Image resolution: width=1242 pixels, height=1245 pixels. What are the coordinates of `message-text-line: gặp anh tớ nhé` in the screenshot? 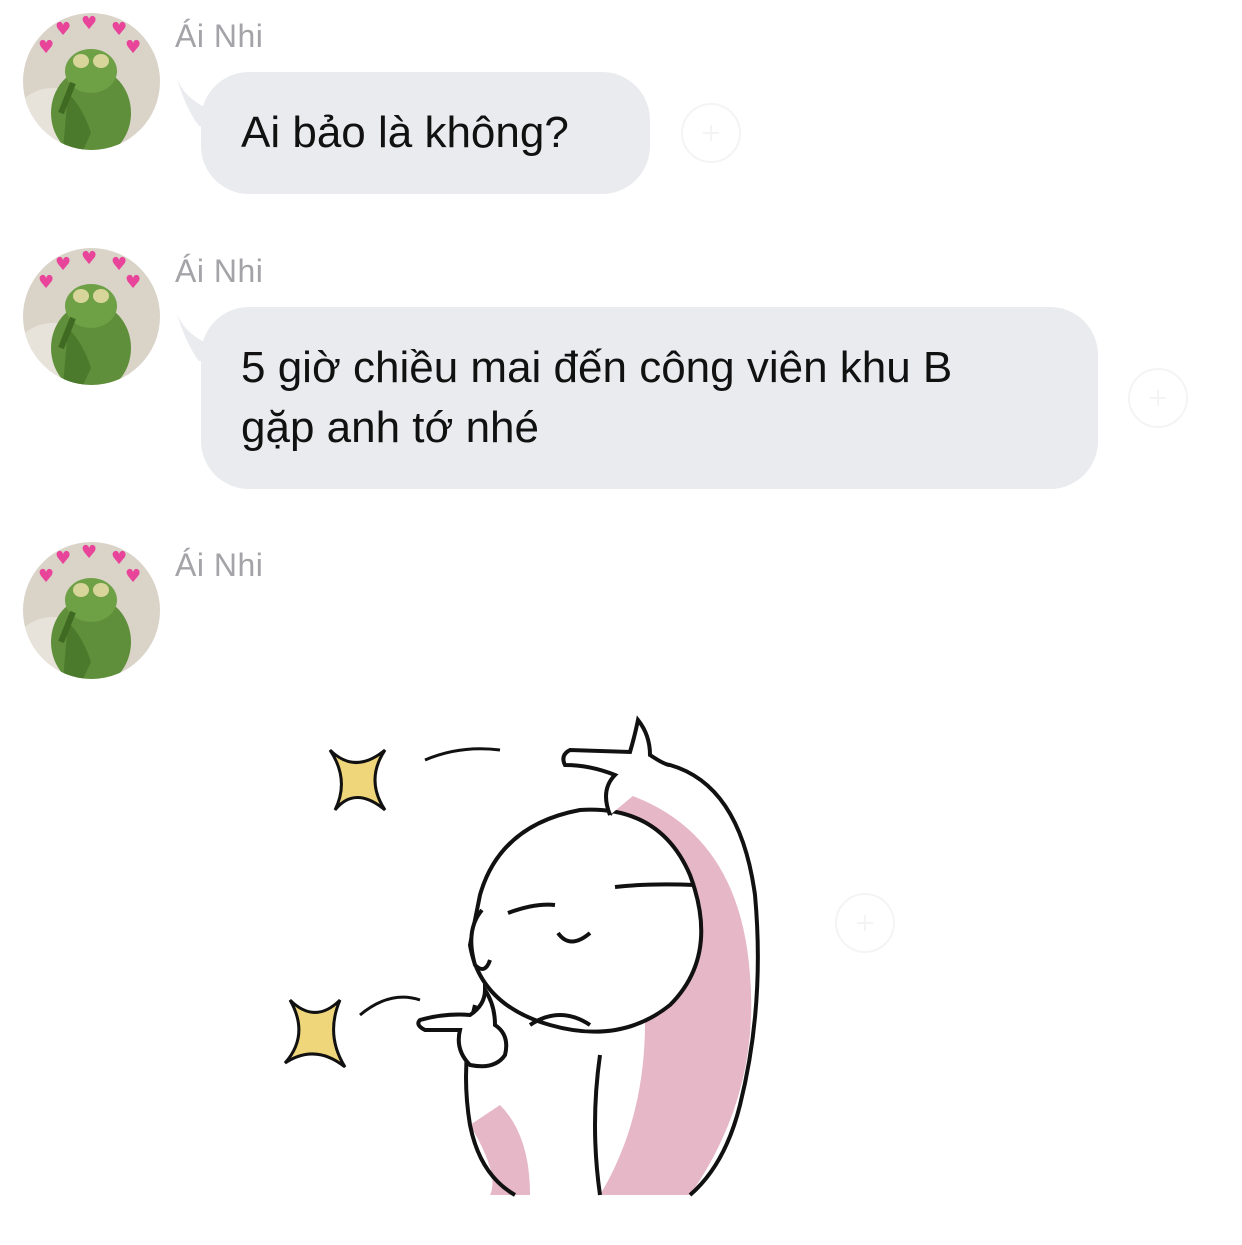 It's located at (390, 427).